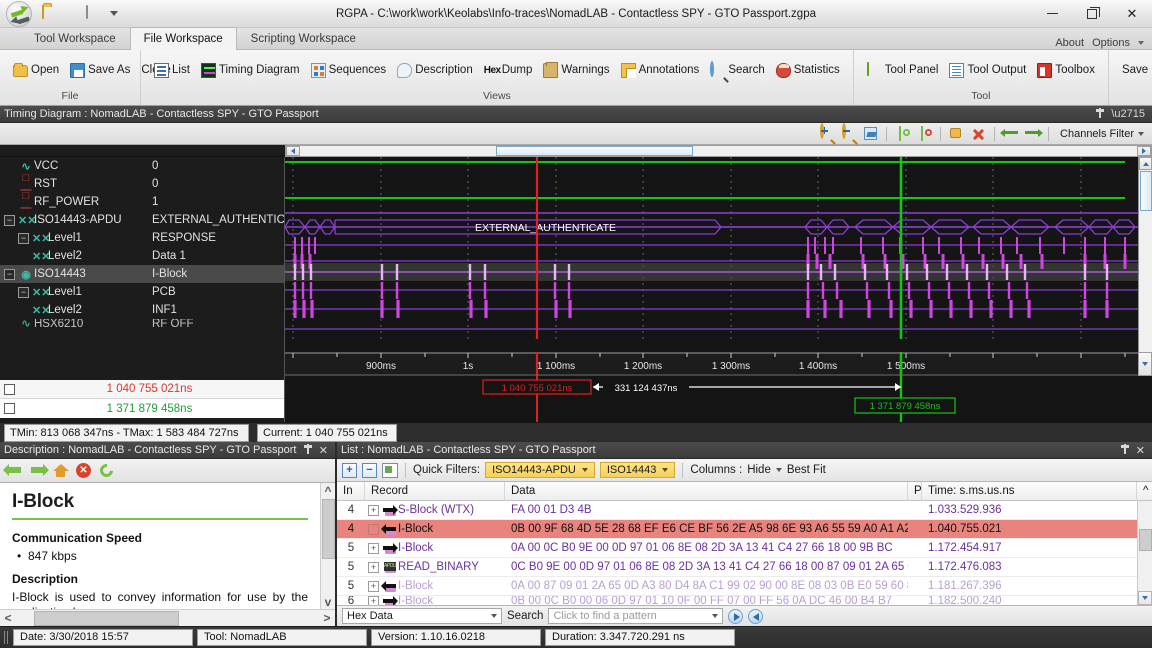  What do you see at coordinates (870, 133) in the screenshot?
I see `zoom-fit-icon` at bounding box center [870, 133].